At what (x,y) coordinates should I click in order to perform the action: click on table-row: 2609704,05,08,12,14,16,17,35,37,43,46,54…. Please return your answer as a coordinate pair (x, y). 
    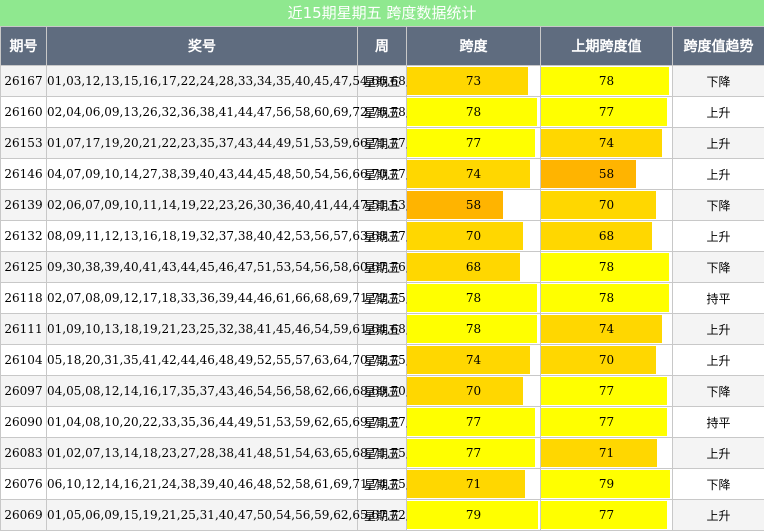
    Looking at the image, I should click on (382, 391).